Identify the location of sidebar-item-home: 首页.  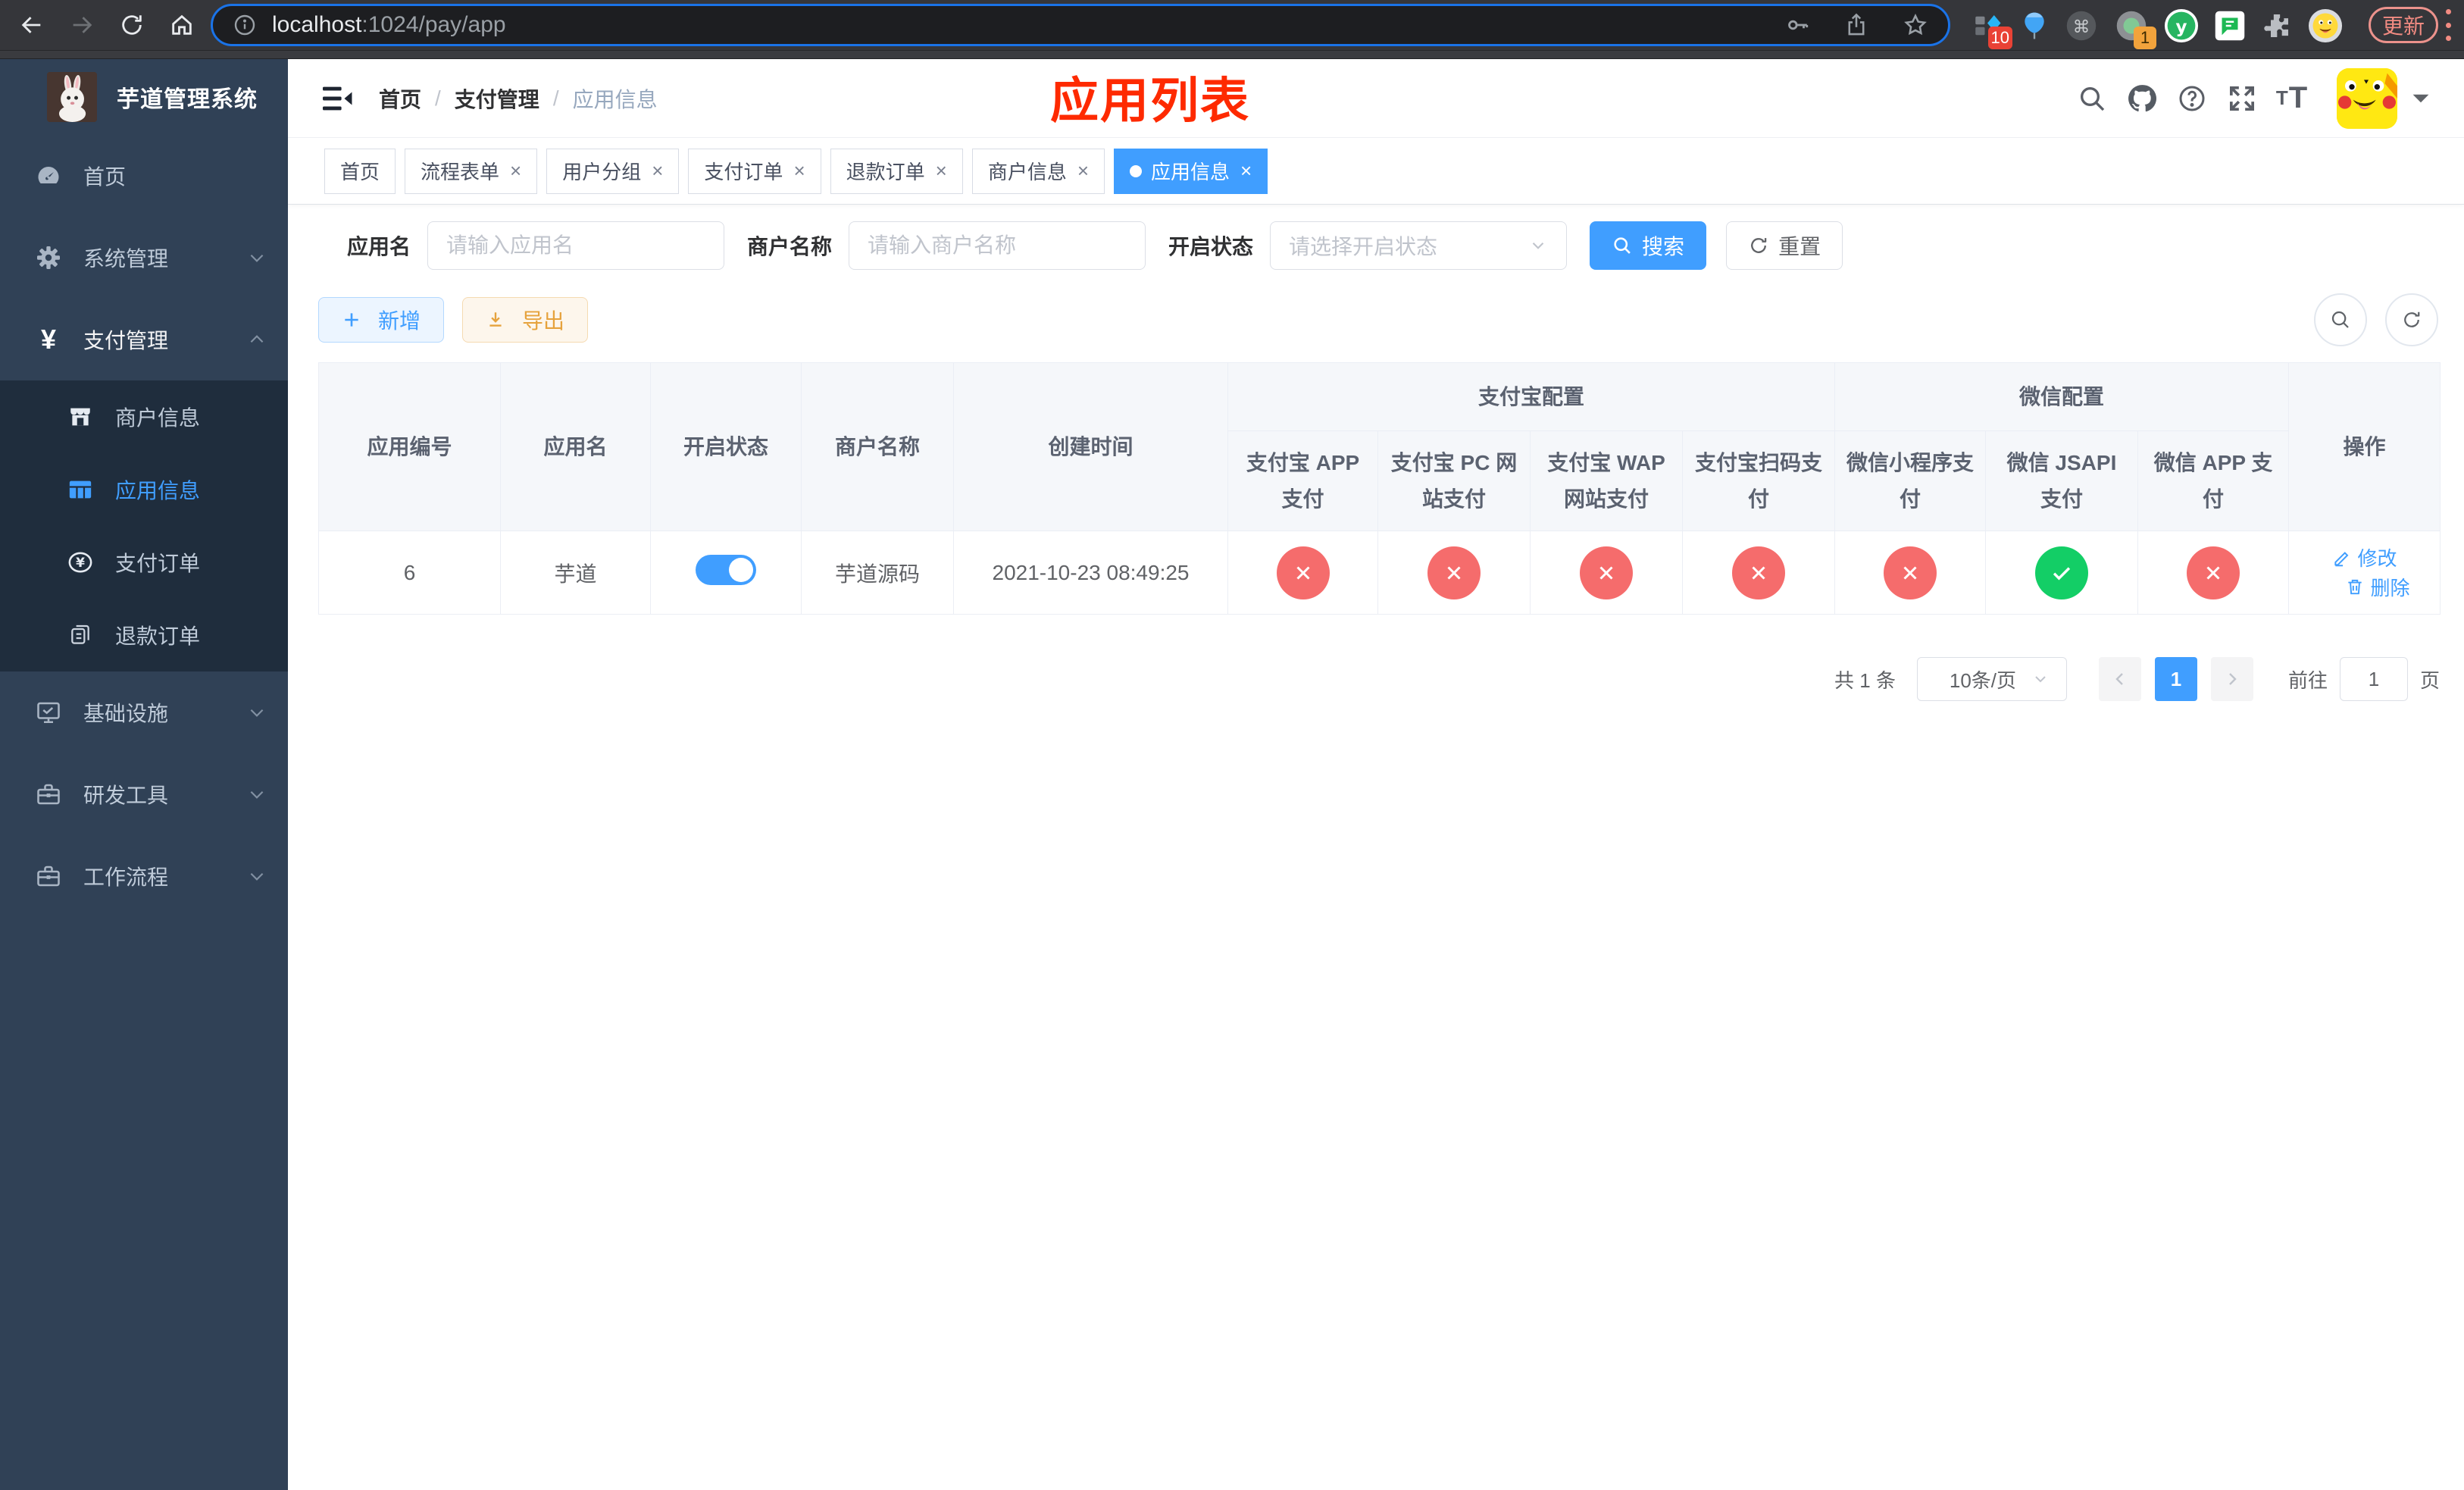
(144, 176).